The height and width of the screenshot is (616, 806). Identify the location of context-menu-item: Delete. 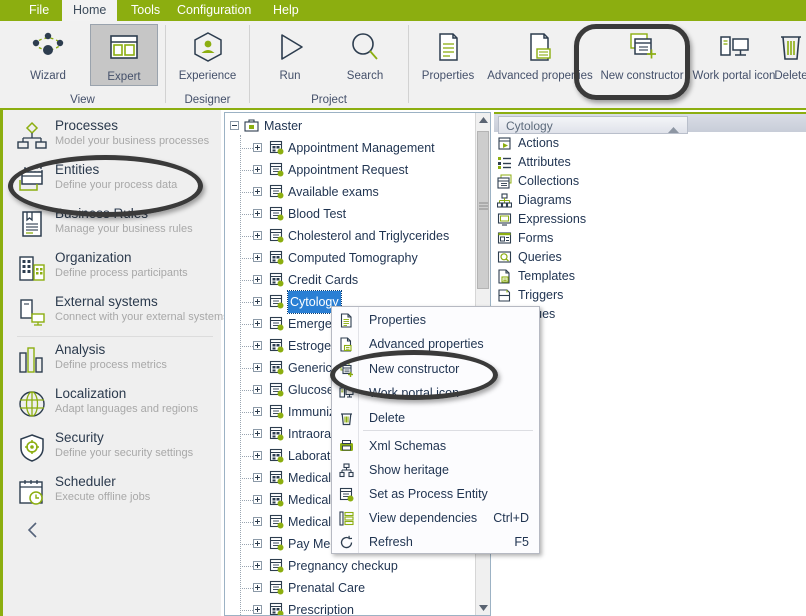
(436, 418).